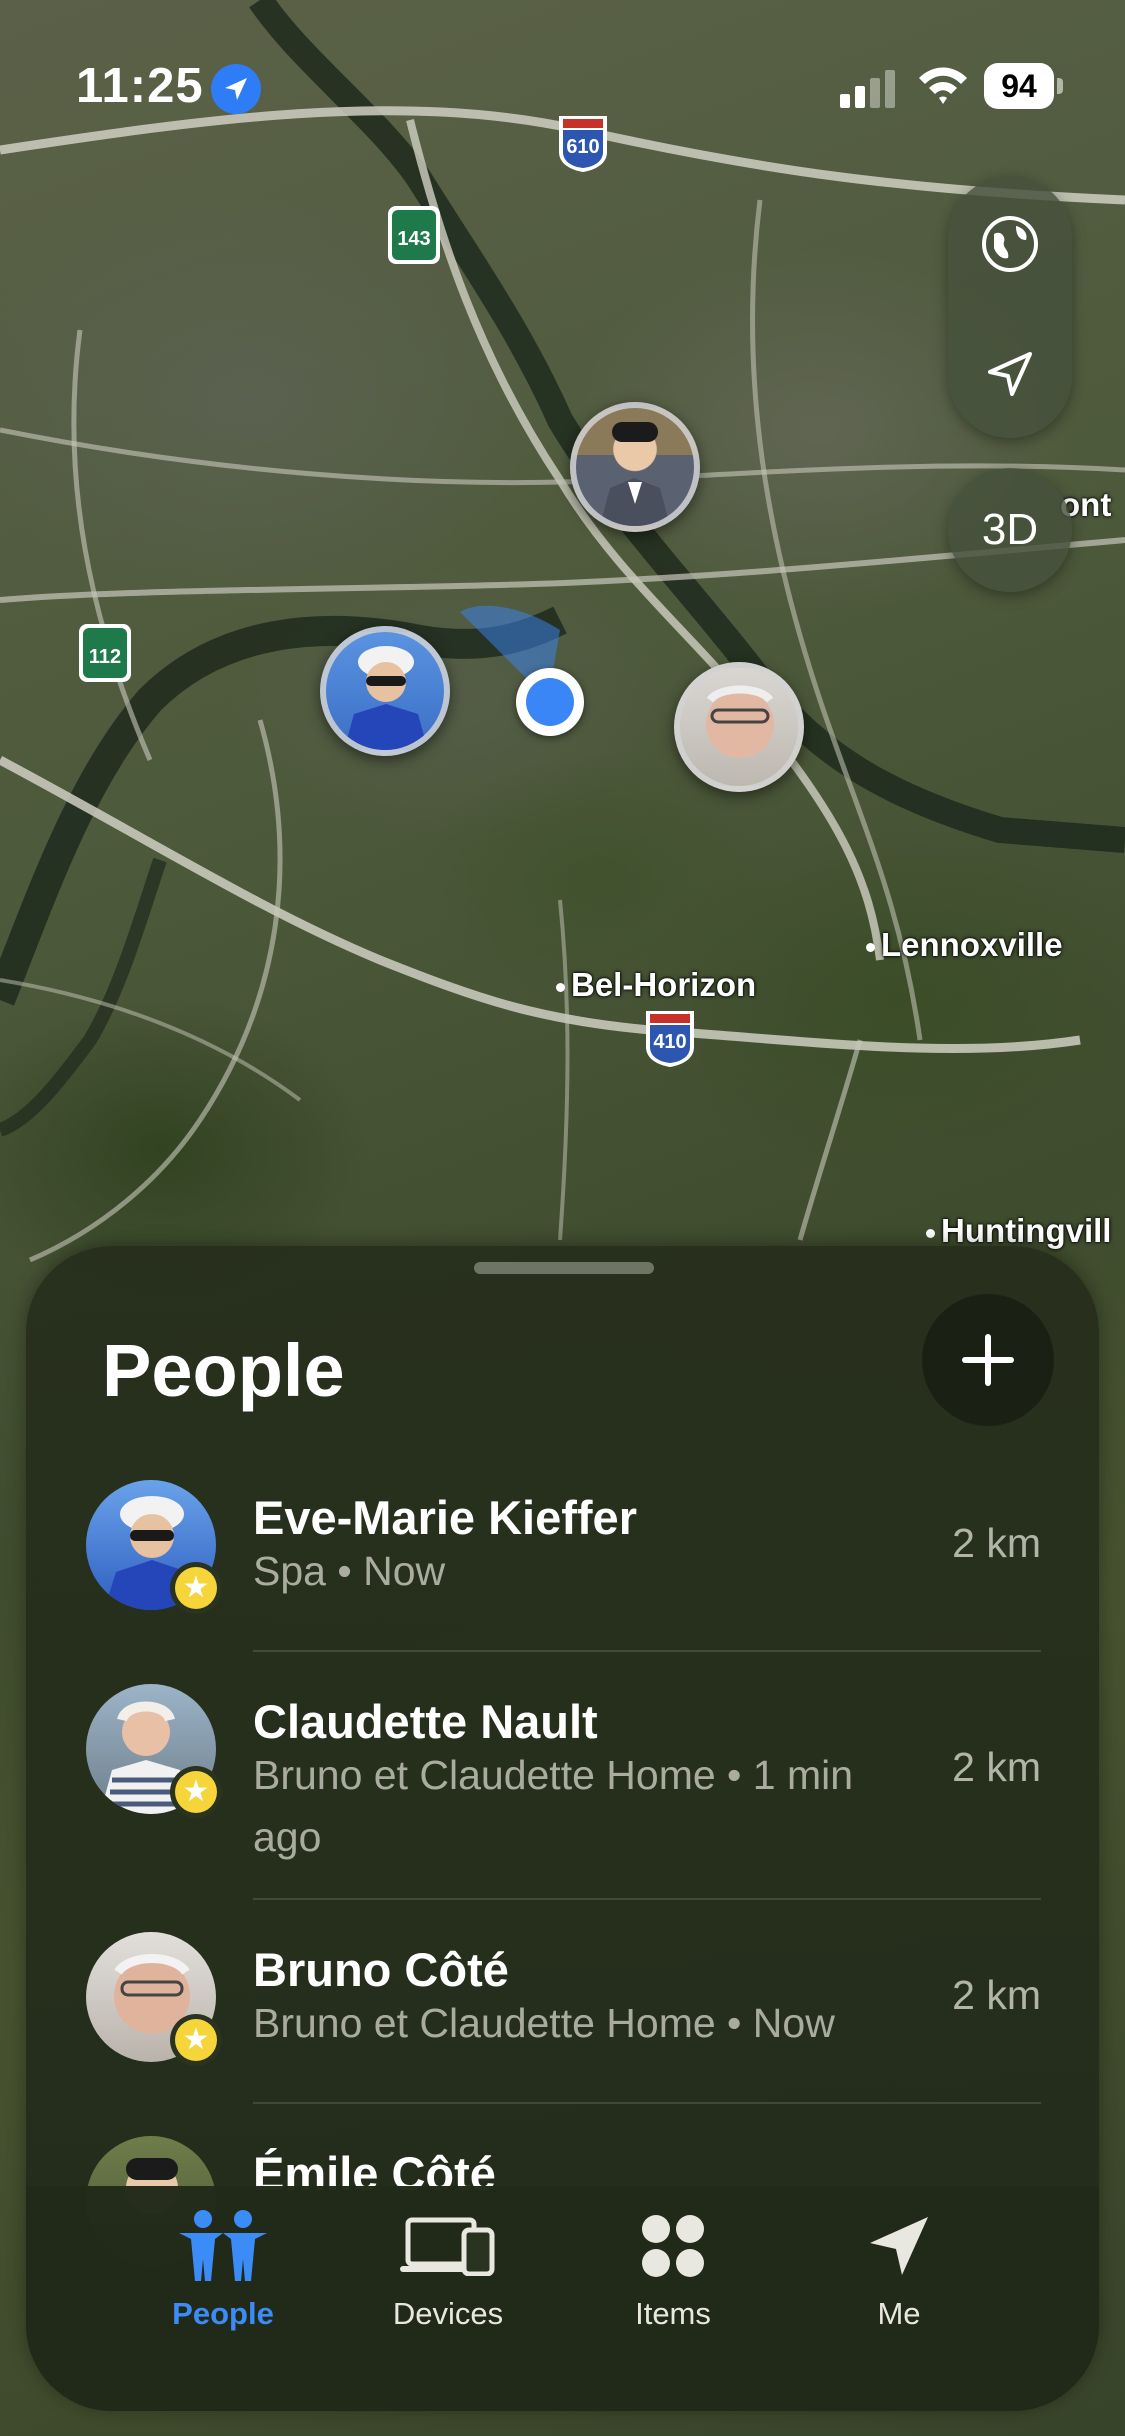  I want to click on battery-percent: 94, so click(1019, 86).